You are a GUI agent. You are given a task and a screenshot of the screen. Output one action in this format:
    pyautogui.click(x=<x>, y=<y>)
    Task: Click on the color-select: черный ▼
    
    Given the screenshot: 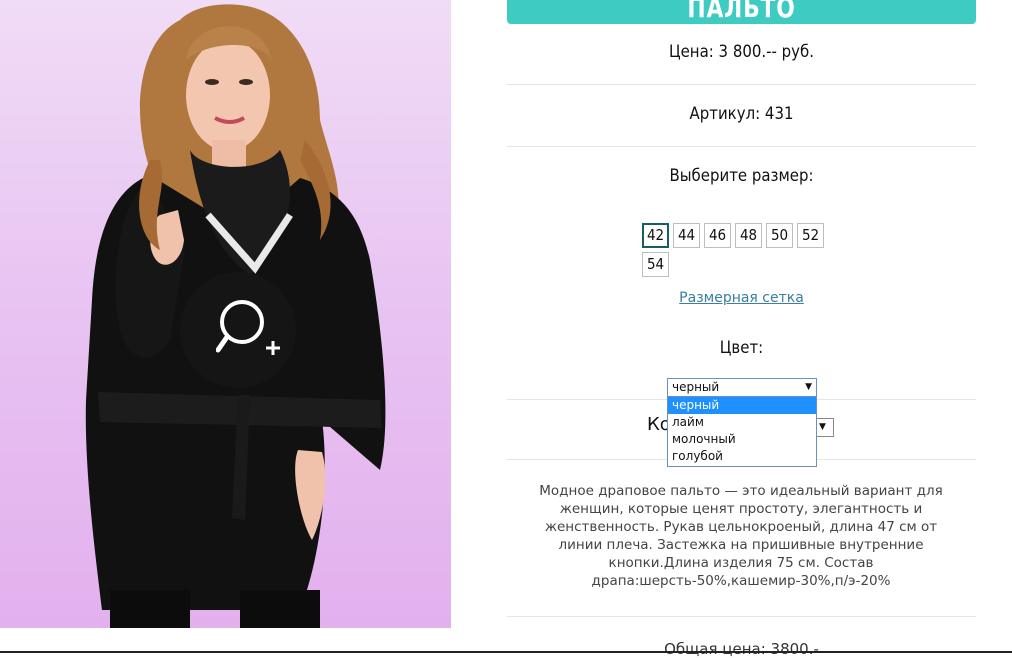 What is the action you would take?
    pyautogui.click(x=742, y=387)
    